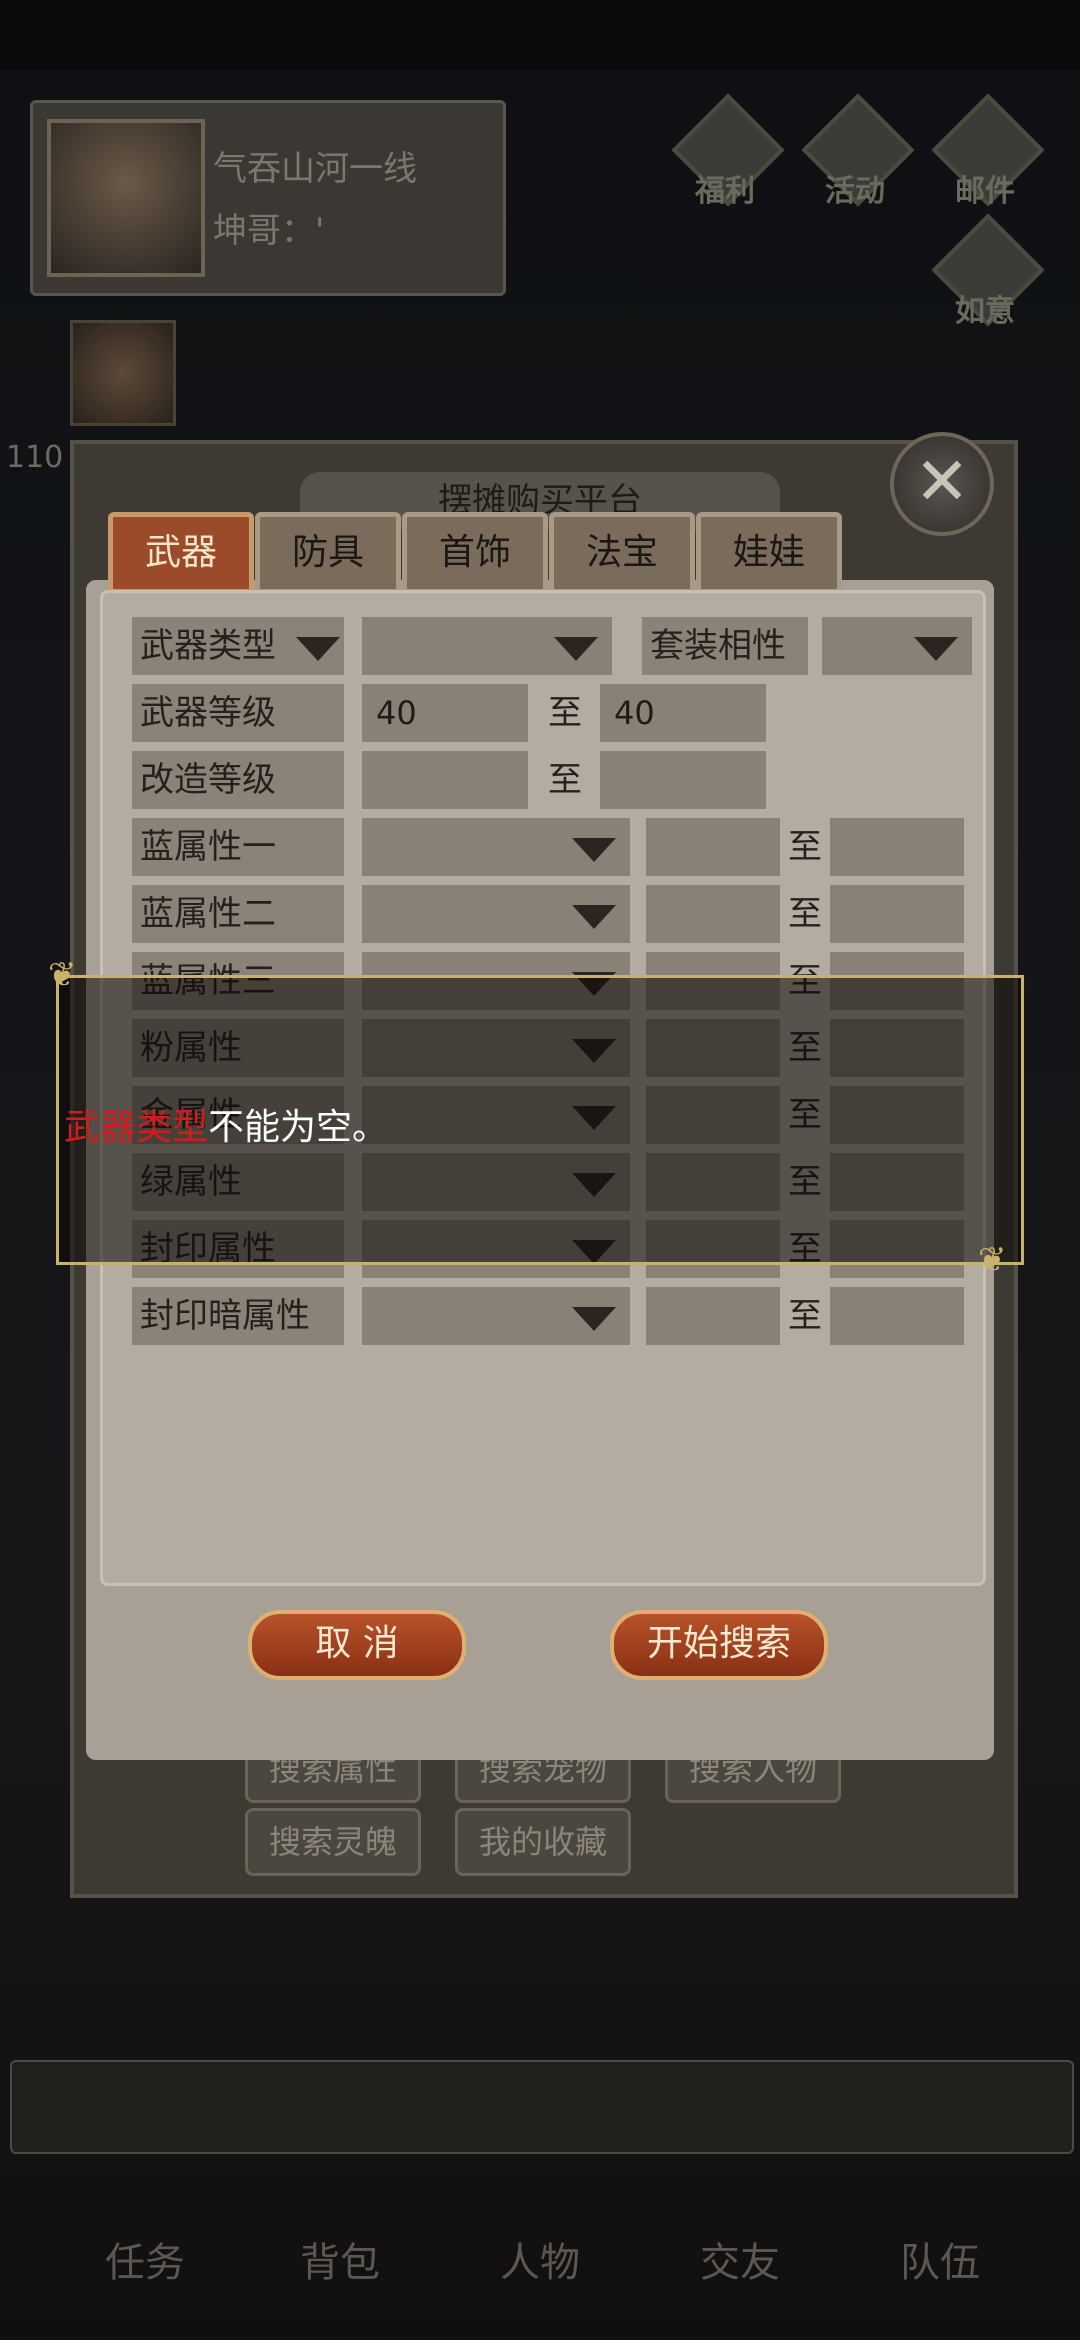 The width and height of the screenshot is (1080, 2340). Describe the element at coordinates (740, 2259) in the screenshot. I see `nav-friends: 交友` at that location.